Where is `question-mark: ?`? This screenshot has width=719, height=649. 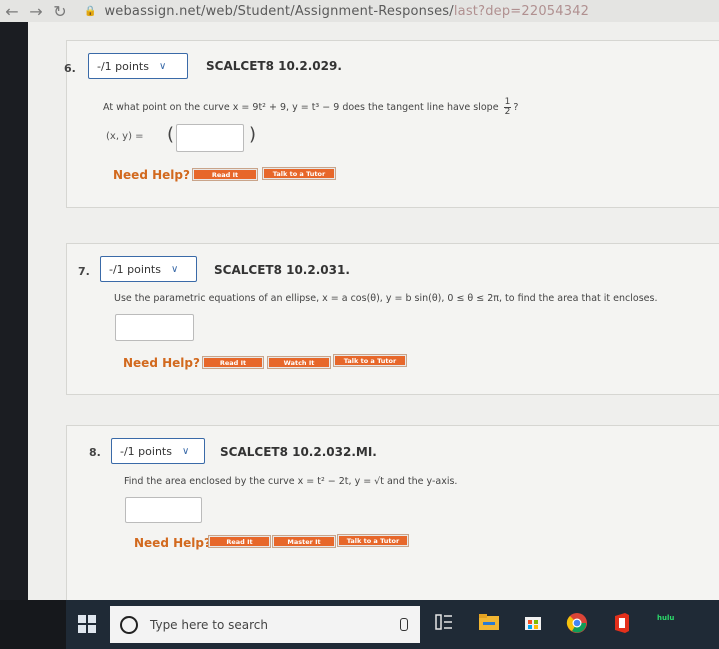
question-mark: ? is located at coordinates (516, 107).